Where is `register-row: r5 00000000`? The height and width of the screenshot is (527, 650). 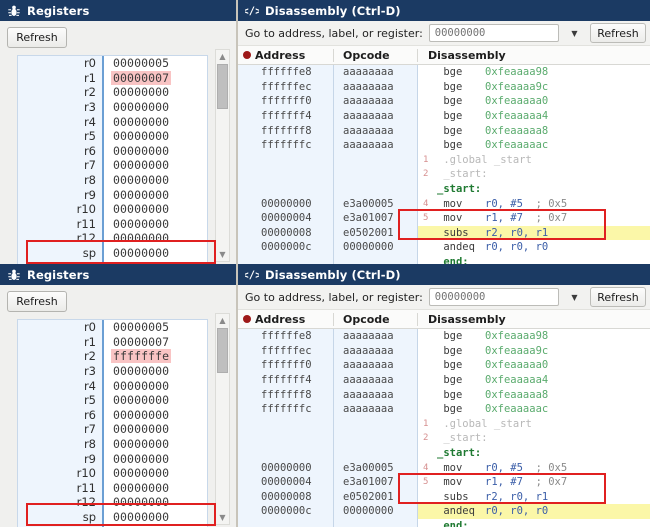
register-row: r5 00000000 is located at coordinates (112, 400).